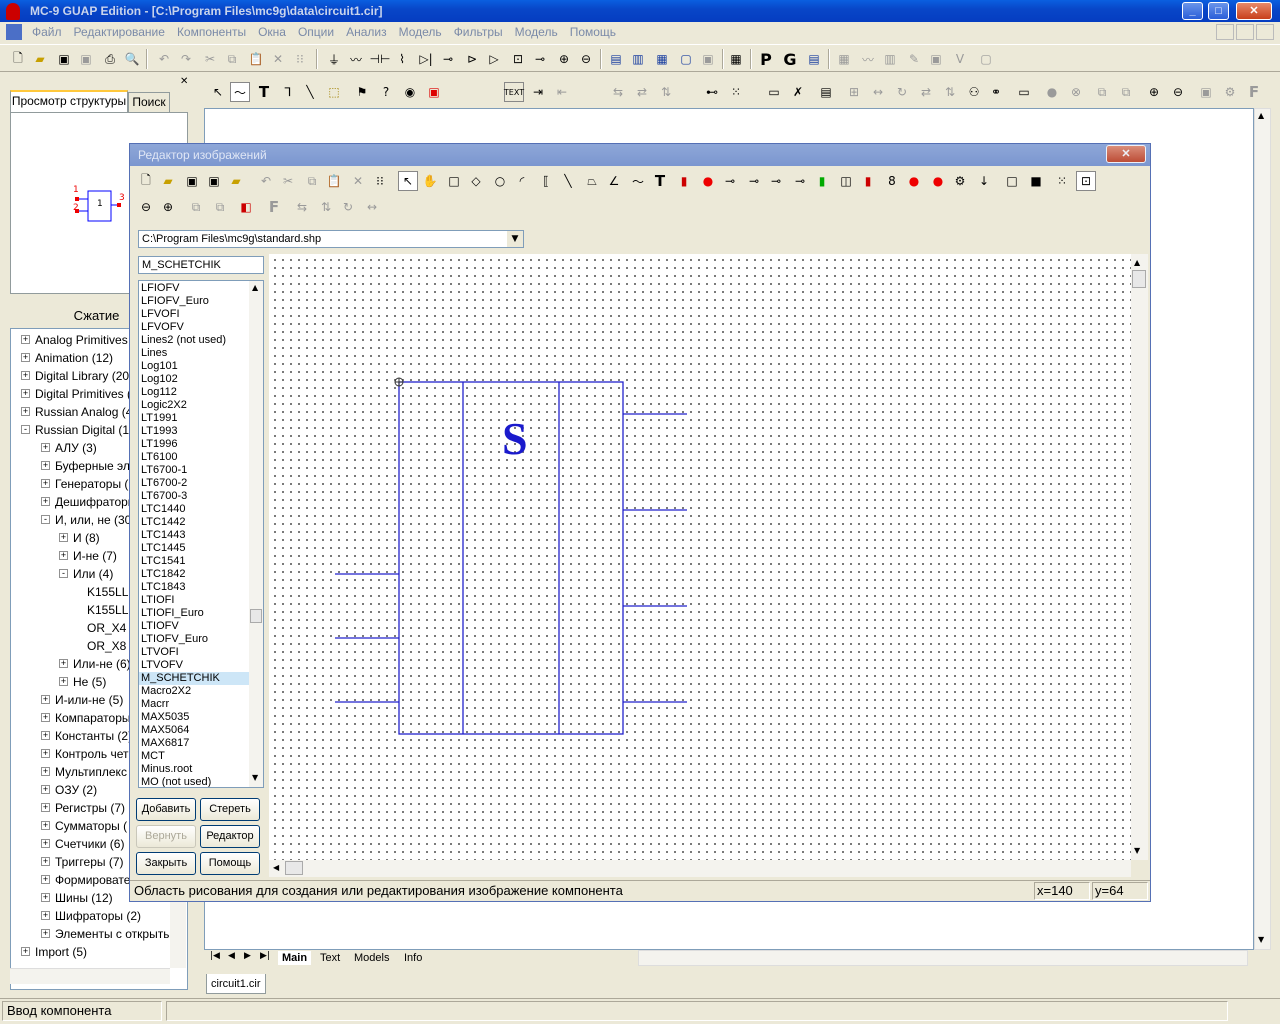 The image size is (1280, 1024). Describe the element at coordinates (408, 181) in the screenshot. I see `editor-pointer-icon: ↖` at that location.